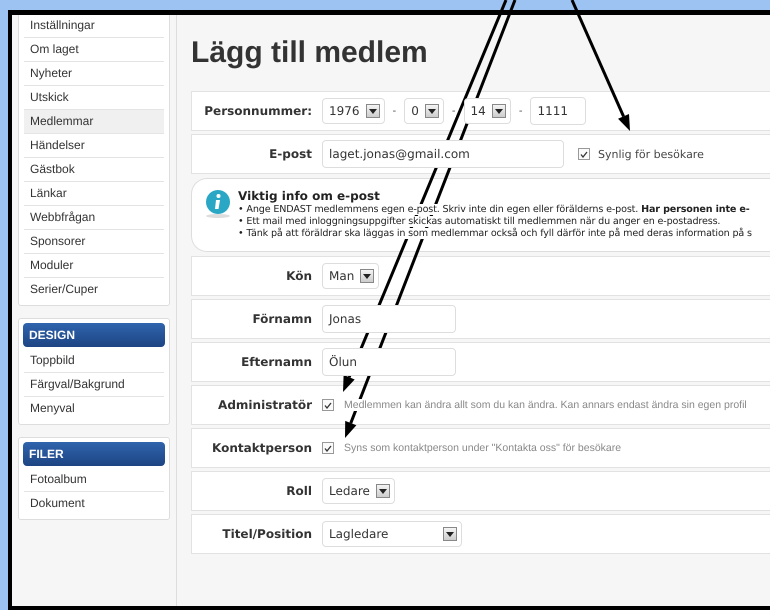  Describe the element at coordinates (298, 276) in the screenshot. I see `field-label: Kön` at that location.